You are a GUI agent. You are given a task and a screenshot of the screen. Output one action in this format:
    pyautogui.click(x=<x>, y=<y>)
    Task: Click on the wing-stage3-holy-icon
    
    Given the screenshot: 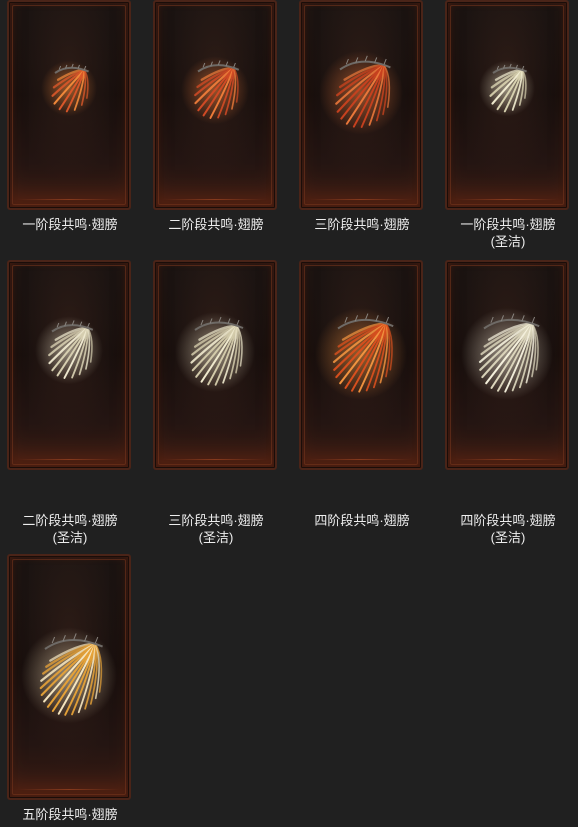 What is the action you would take?
    pyautogui.click(x=215, y=352)
    